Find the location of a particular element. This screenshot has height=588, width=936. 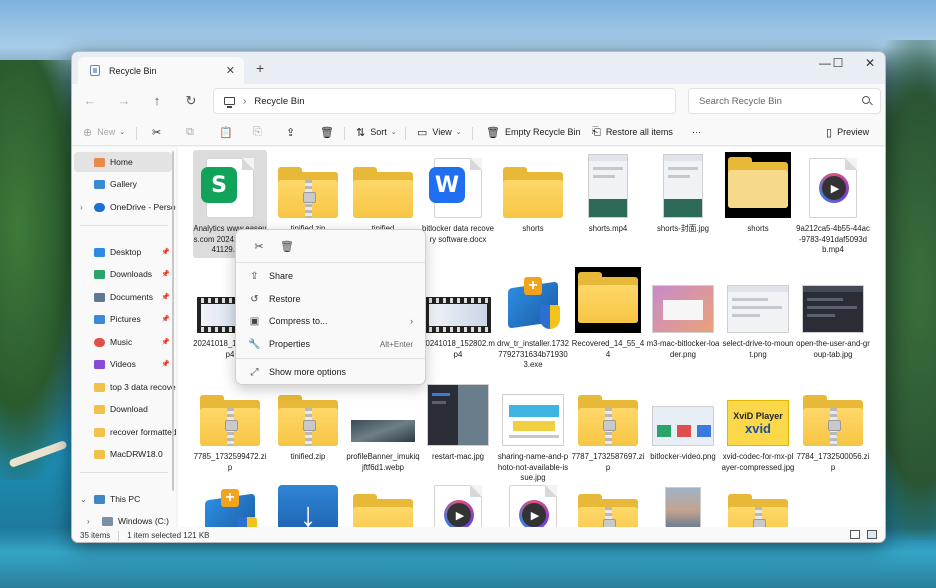

sort-label: Sort is located at coordinates (378, 132).